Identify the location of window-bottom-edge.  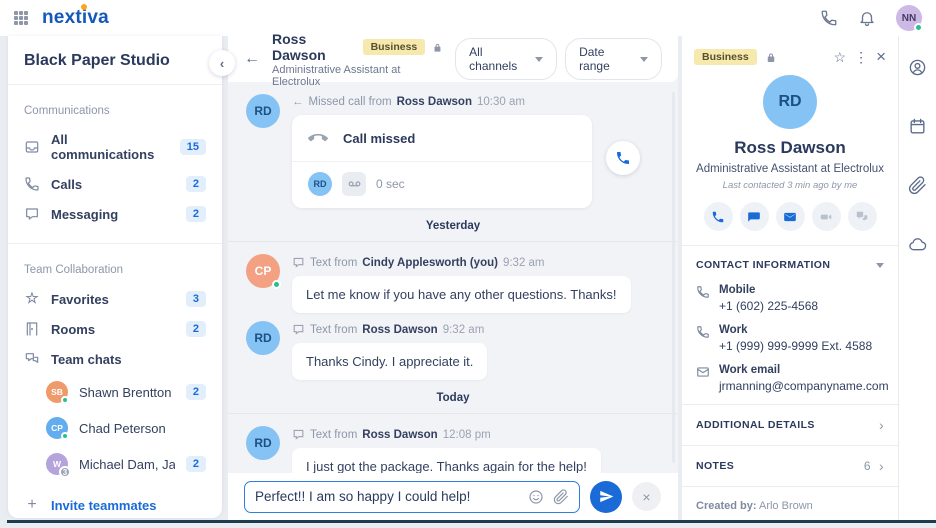
(468, 524).